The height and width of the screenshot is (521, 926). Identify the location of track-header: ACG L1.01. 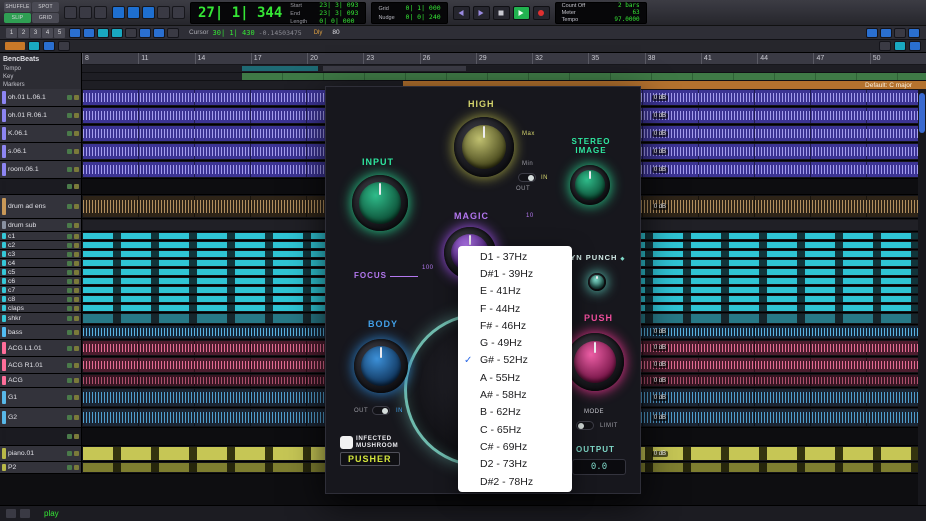
(41, 348).